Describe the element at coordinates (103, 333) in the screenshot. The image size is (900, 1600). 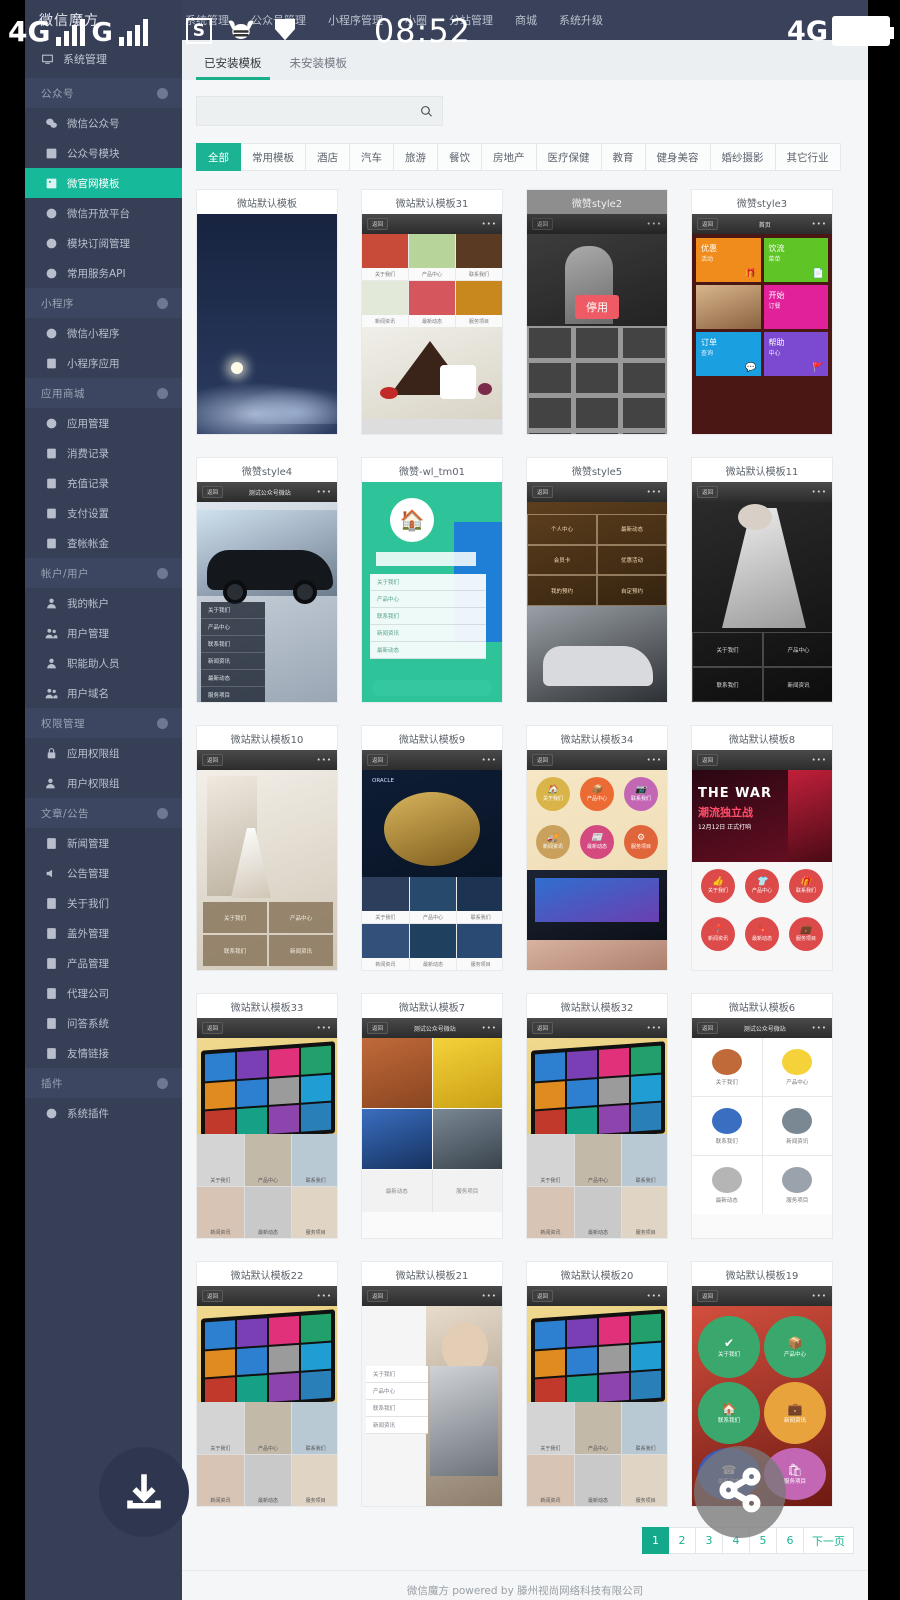
I see `sidebar-item-2-1: 微信小程序` at that location.